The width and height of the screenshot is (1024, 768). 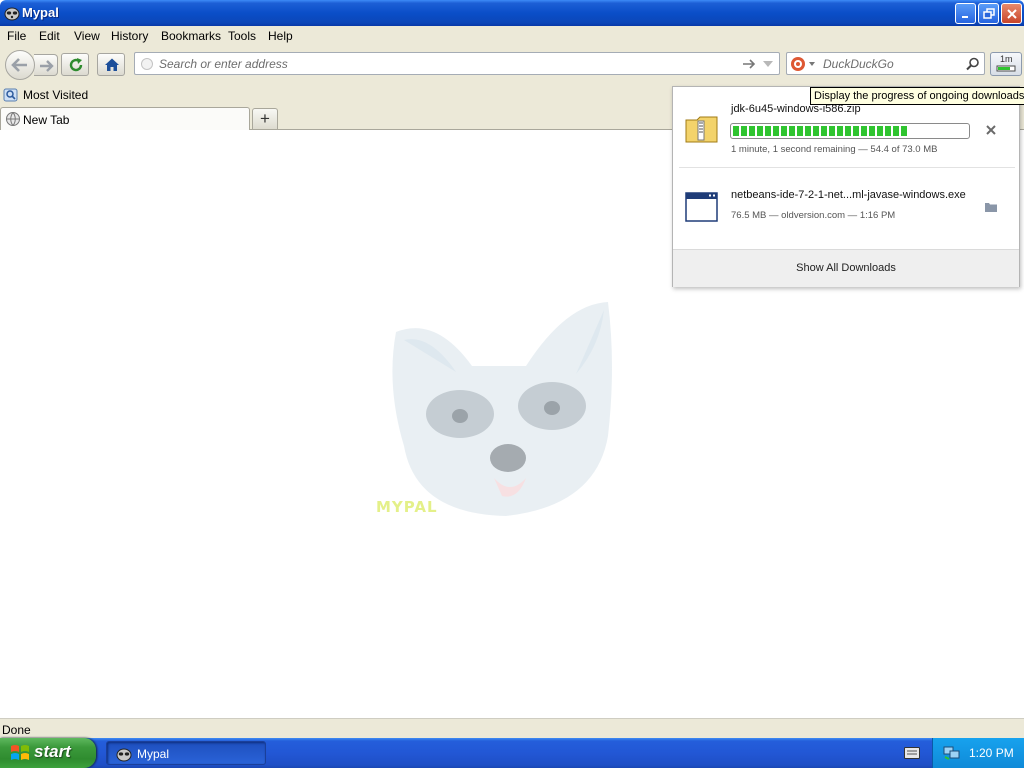 I want to click on page-identity-icon, so click(x=147, y=64).